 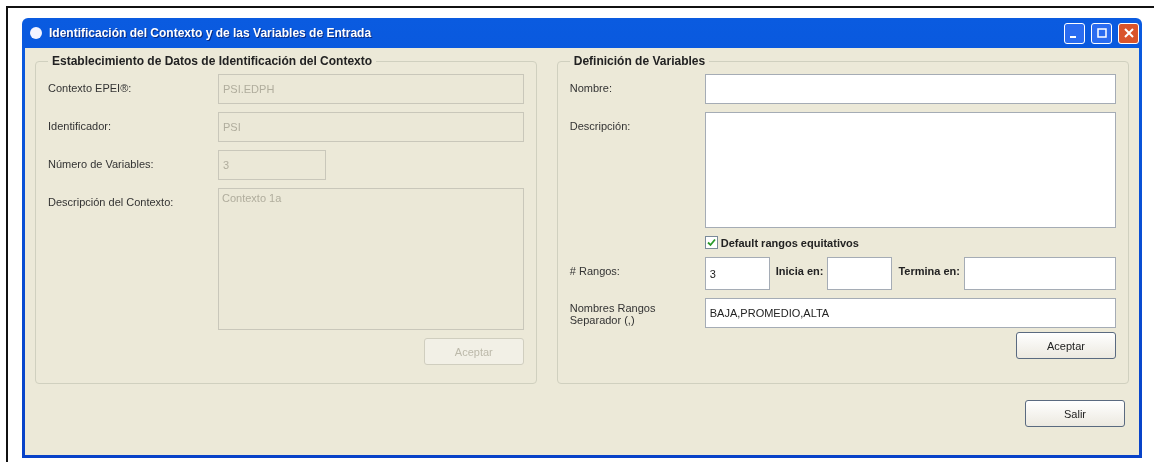 What do you see at coordinates (613, 313) in the screenshot?
I see `field-label: Nombres Rangos Separador (,)` at bounding box center [613, 313].